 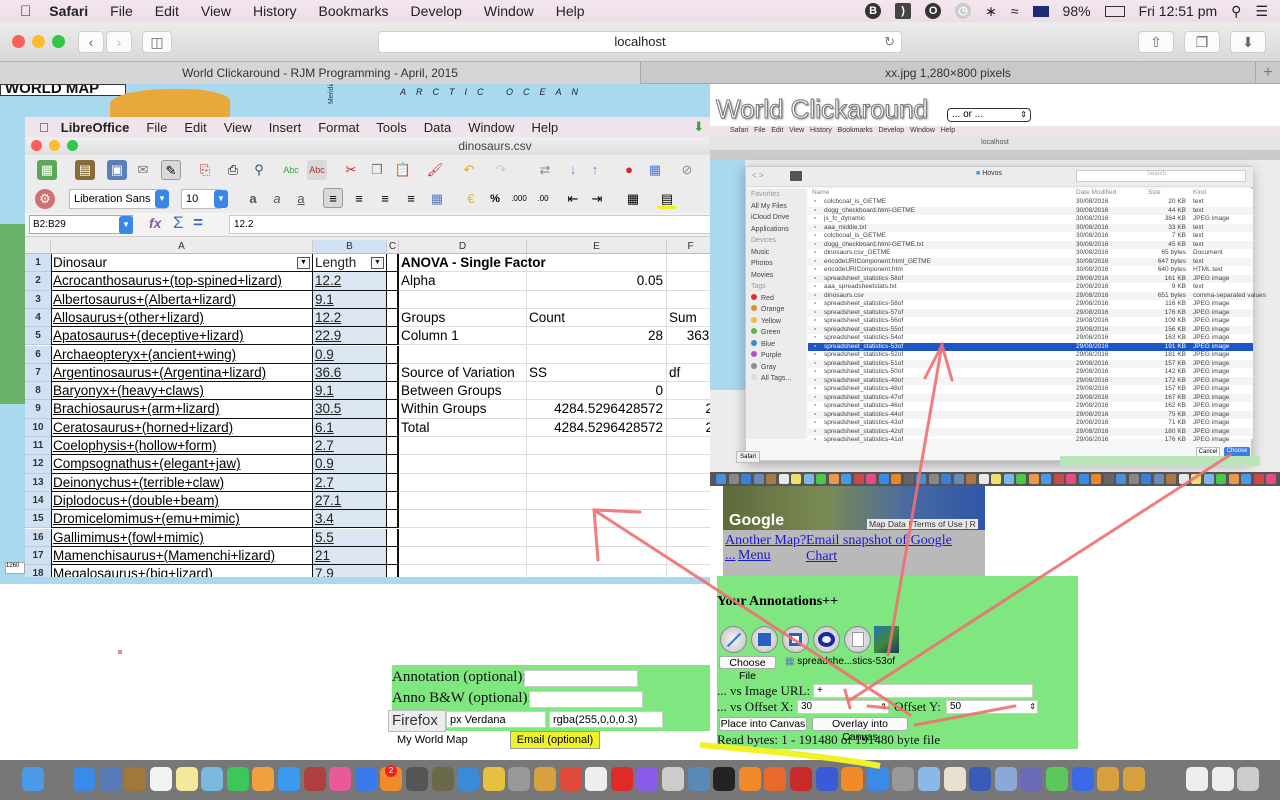 What do you see at coordinates (463, 427) in the screenshot?
I see `cell-d: Total` at bounding box center [463, 427].